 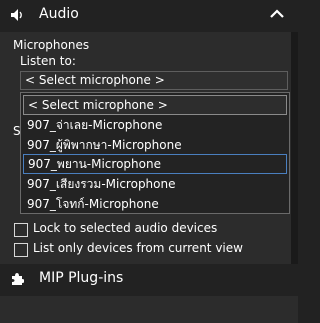 I want to click on list-only-checkbox, so click(x=21, y=250).